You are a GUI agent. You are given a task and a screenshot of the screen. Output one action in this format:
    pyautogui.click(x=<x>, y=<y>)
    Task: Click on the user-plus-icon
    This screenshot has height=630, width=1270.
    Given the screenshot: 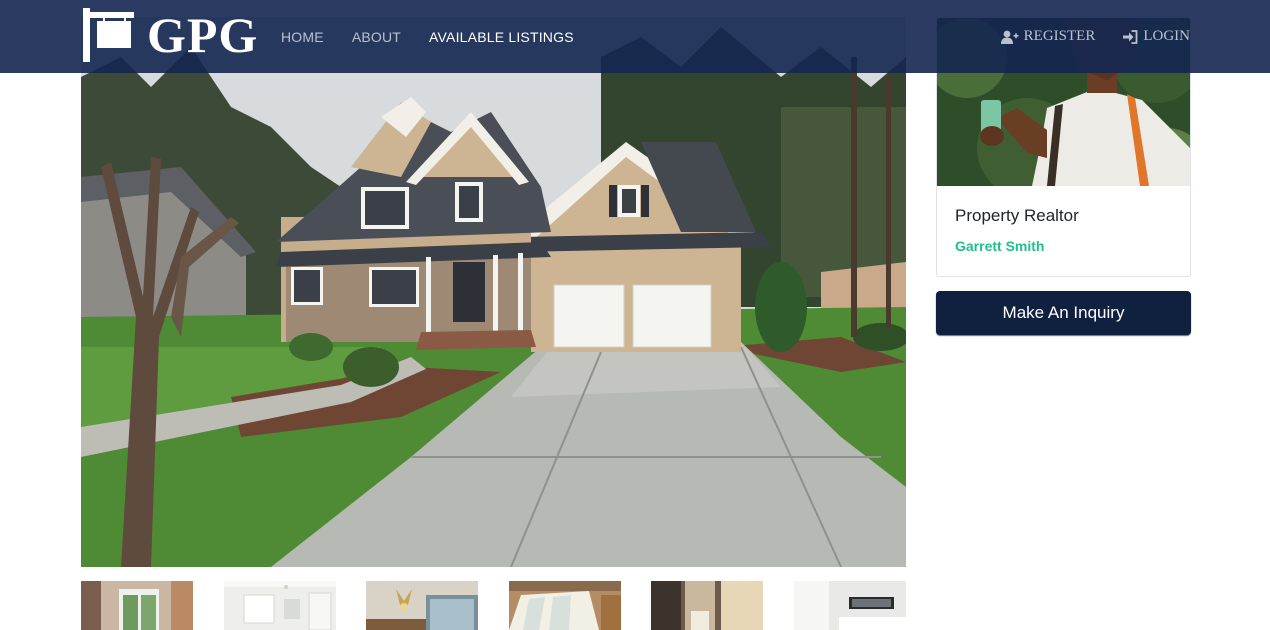 What is the action you would take?
    pyautogui.click(x=1009, y=37)
    